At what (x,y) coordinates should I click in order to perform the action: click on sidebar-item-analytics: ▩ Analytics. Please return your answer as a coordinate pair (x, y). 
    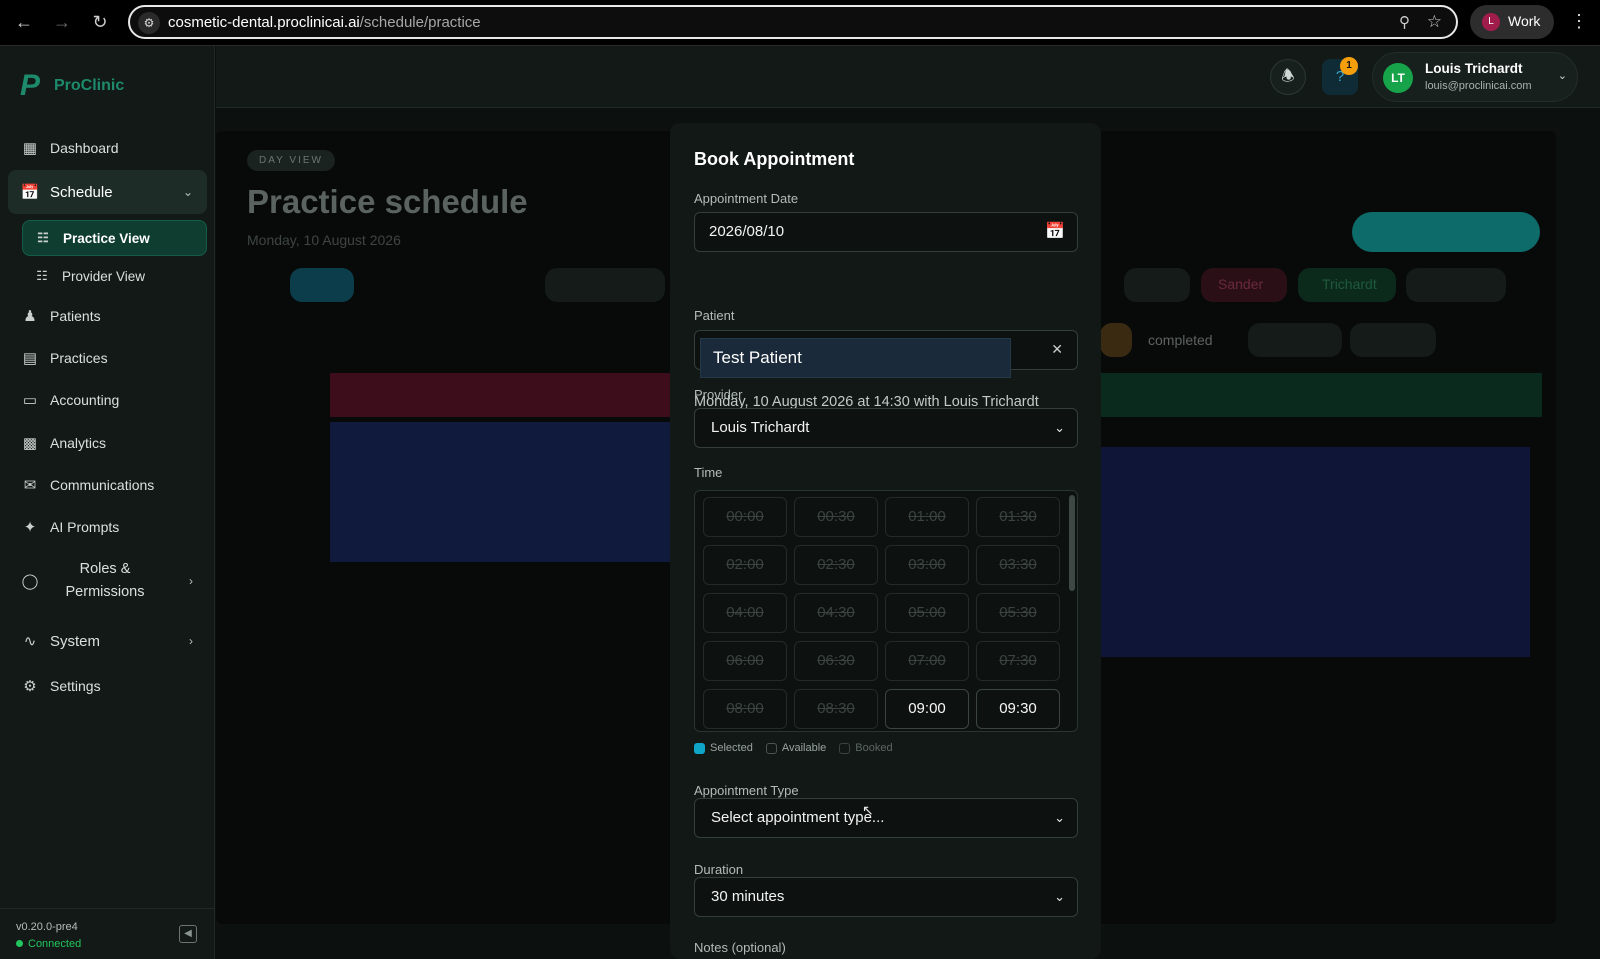
    Looking at the image, I should click on (107, 443).